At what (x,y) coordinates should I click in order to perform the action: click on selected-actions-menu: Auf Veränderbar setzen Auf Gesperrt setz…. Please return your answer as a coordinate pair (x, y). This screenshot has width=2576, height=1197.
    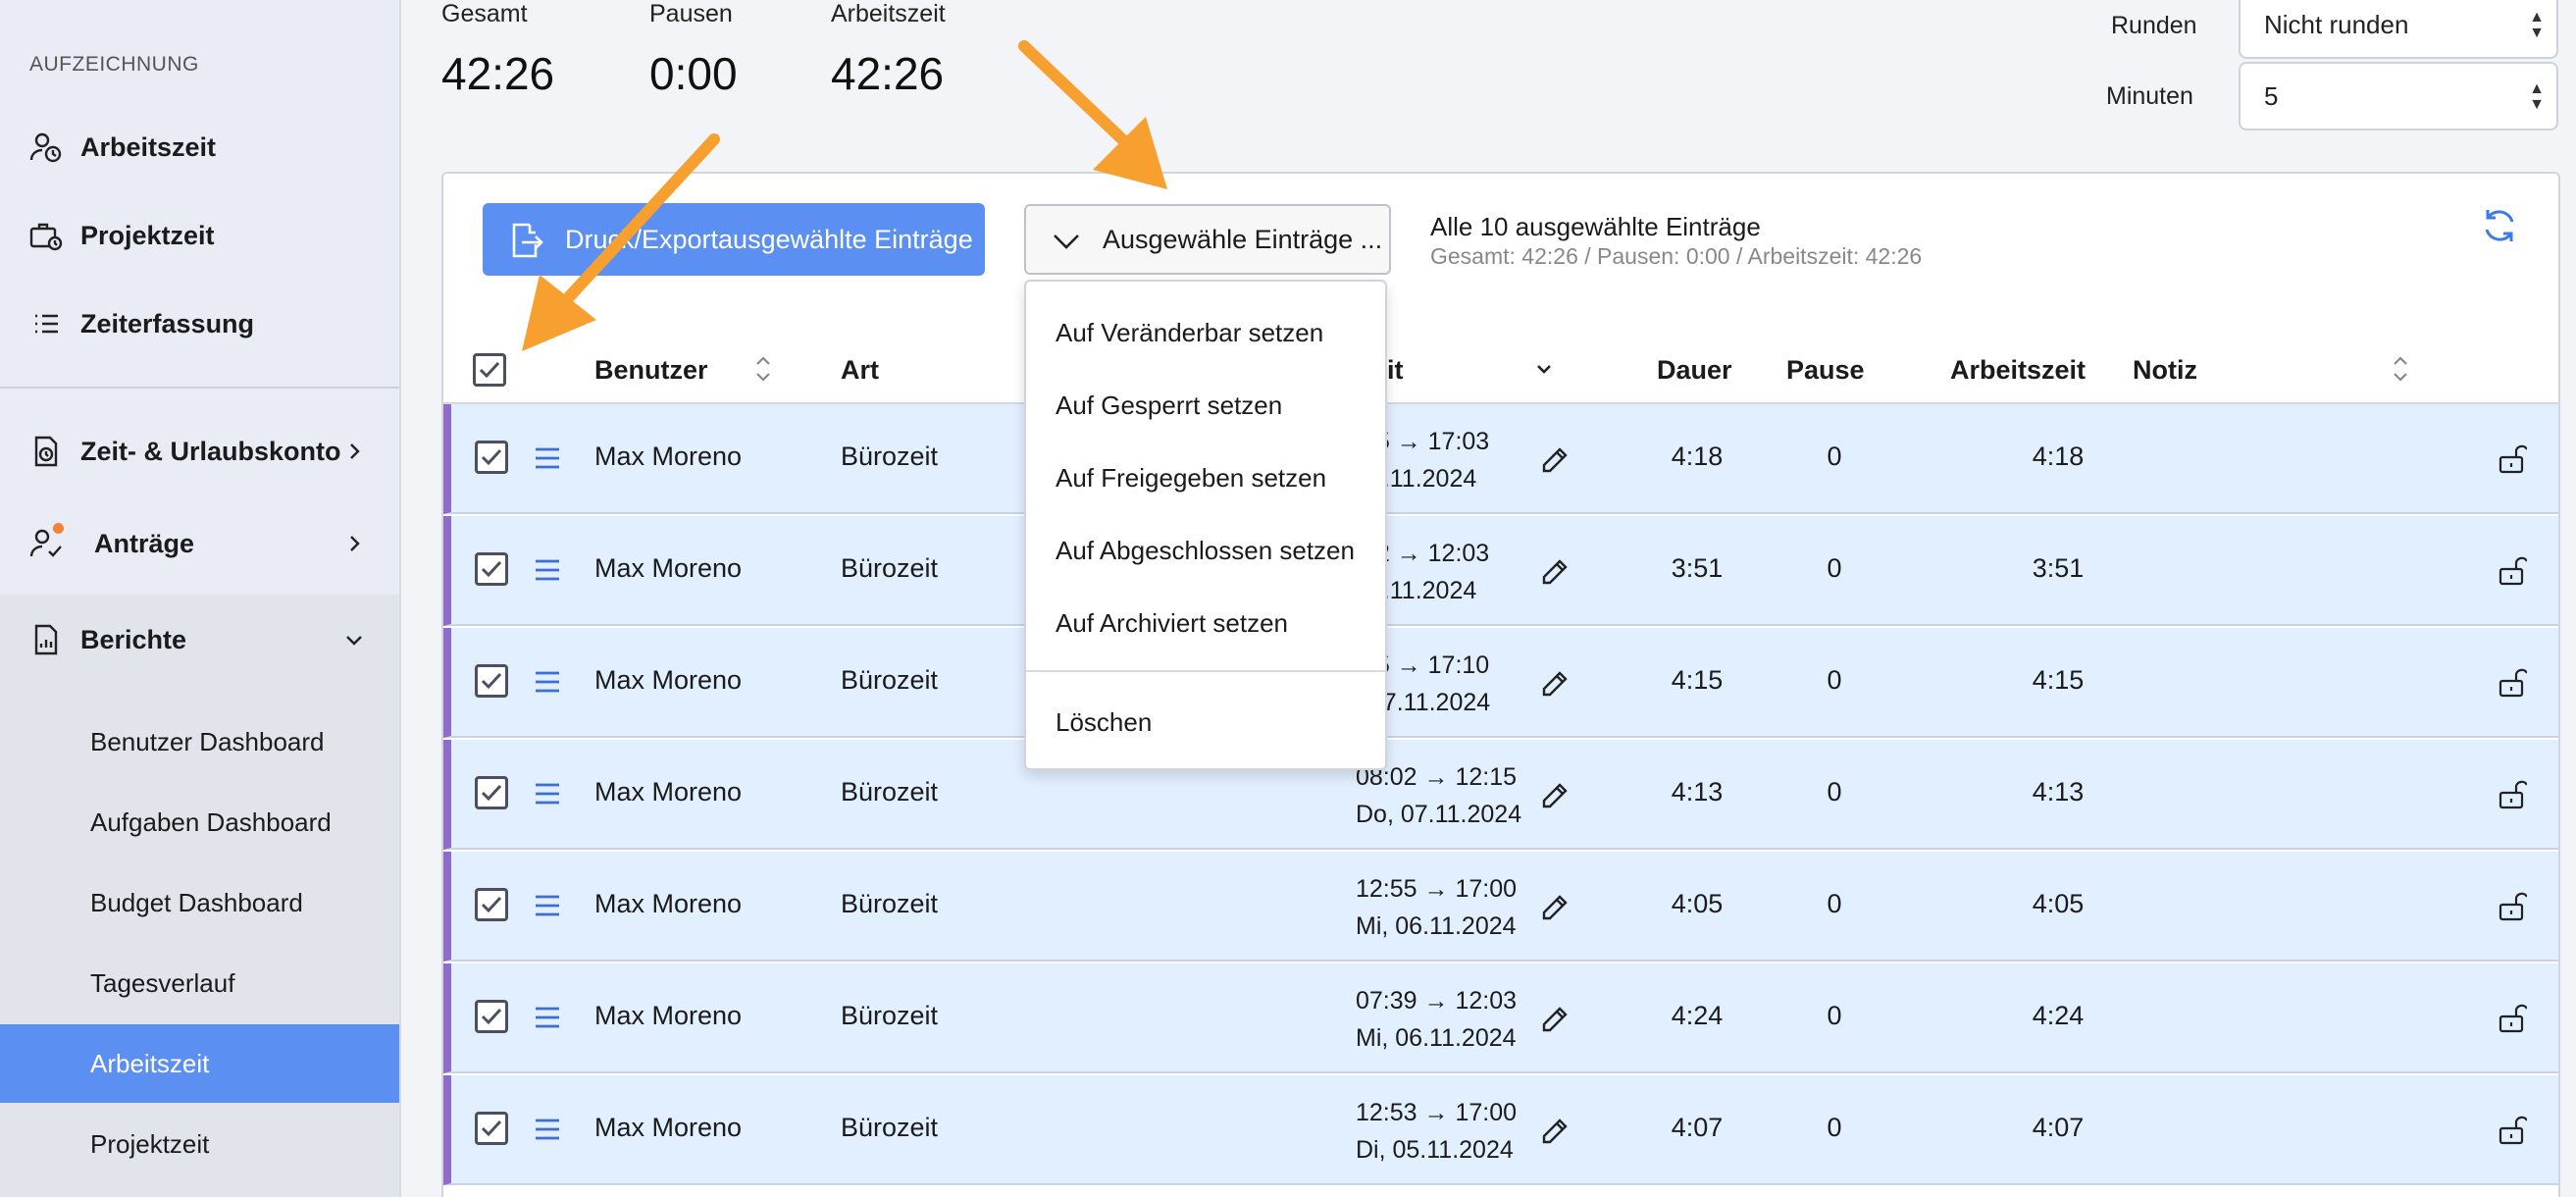
    Looking at the image, I should click on (1205, 525).